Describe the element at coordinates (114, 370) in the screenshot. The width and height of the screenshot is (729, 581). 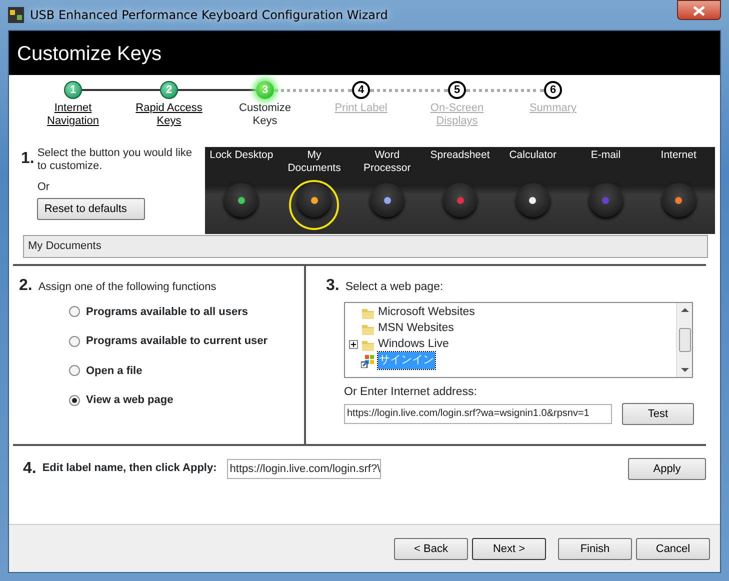
I see `radio-label: Open a file` at that location.